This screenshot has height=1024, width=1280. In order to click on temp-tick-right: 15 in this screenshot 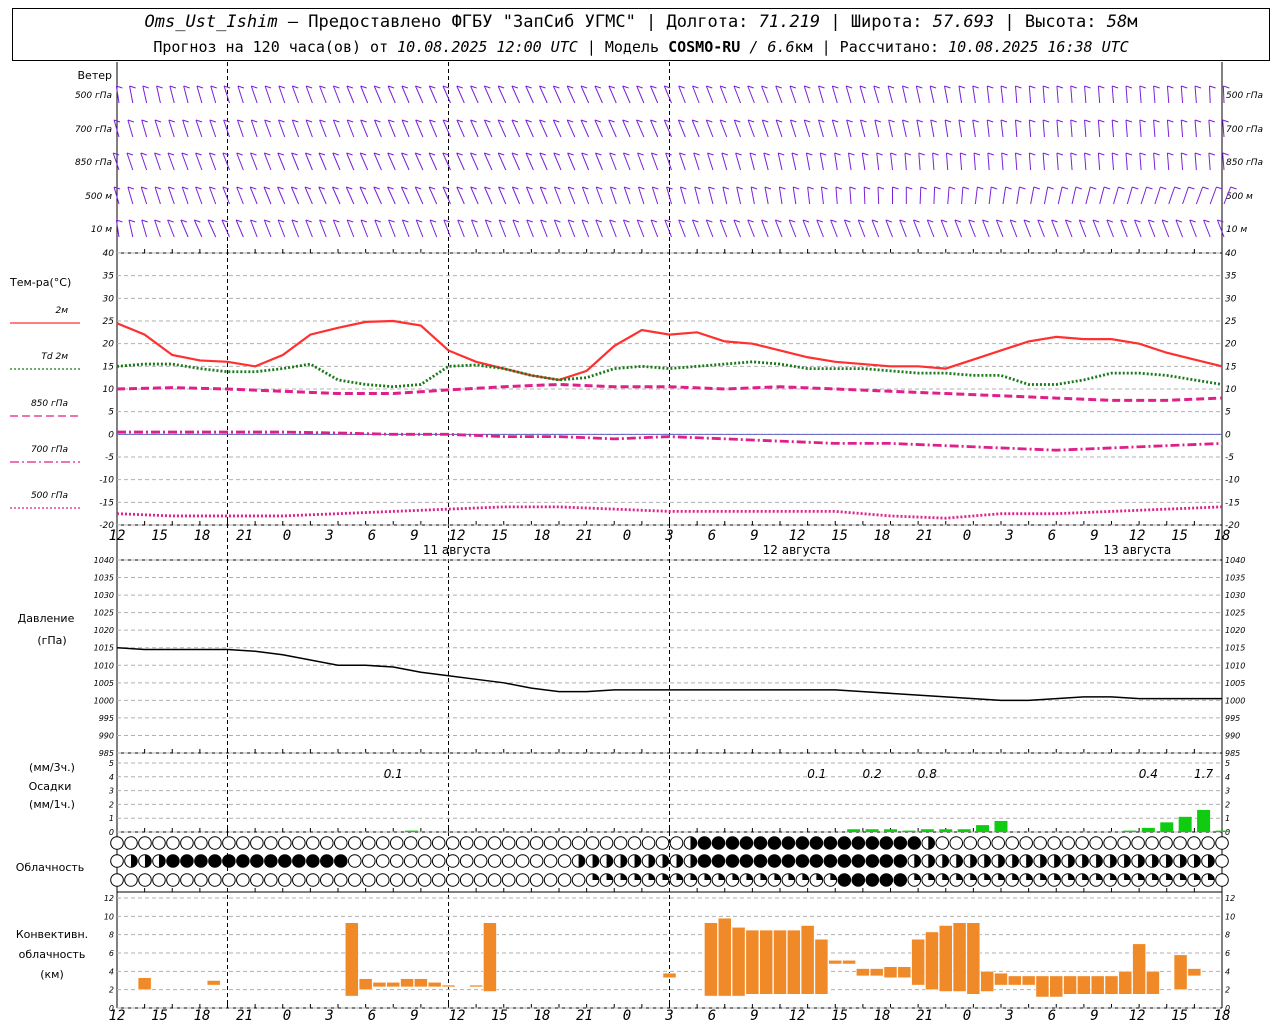, I will do `click(1231, 367)`.